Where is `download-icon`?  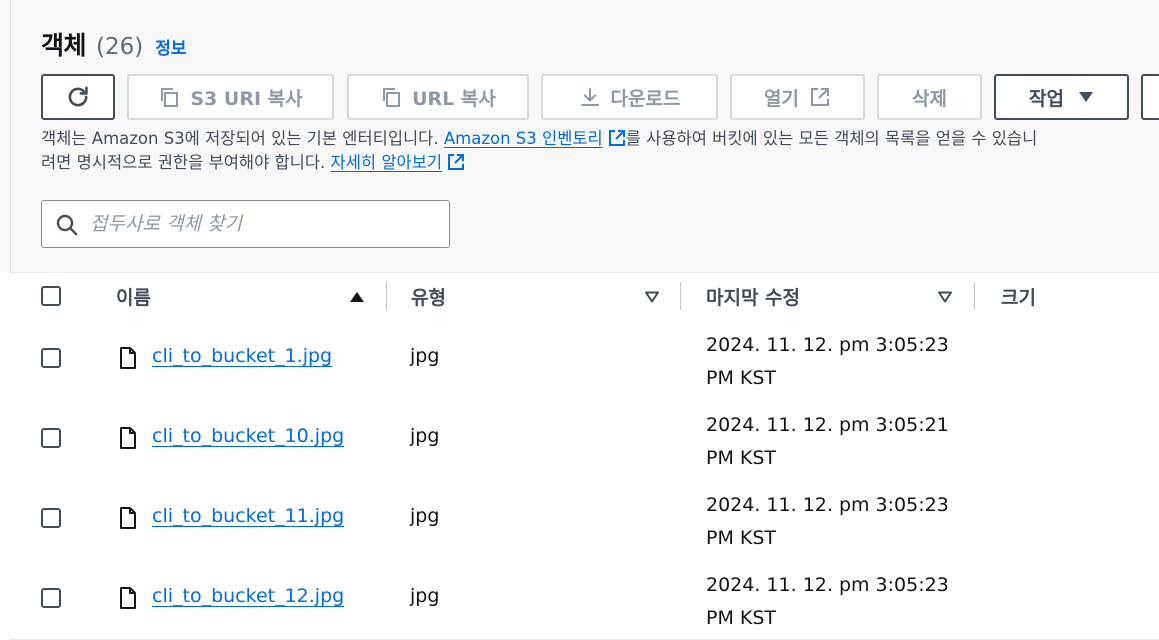 download-icon is located at coordinates (589, 97).